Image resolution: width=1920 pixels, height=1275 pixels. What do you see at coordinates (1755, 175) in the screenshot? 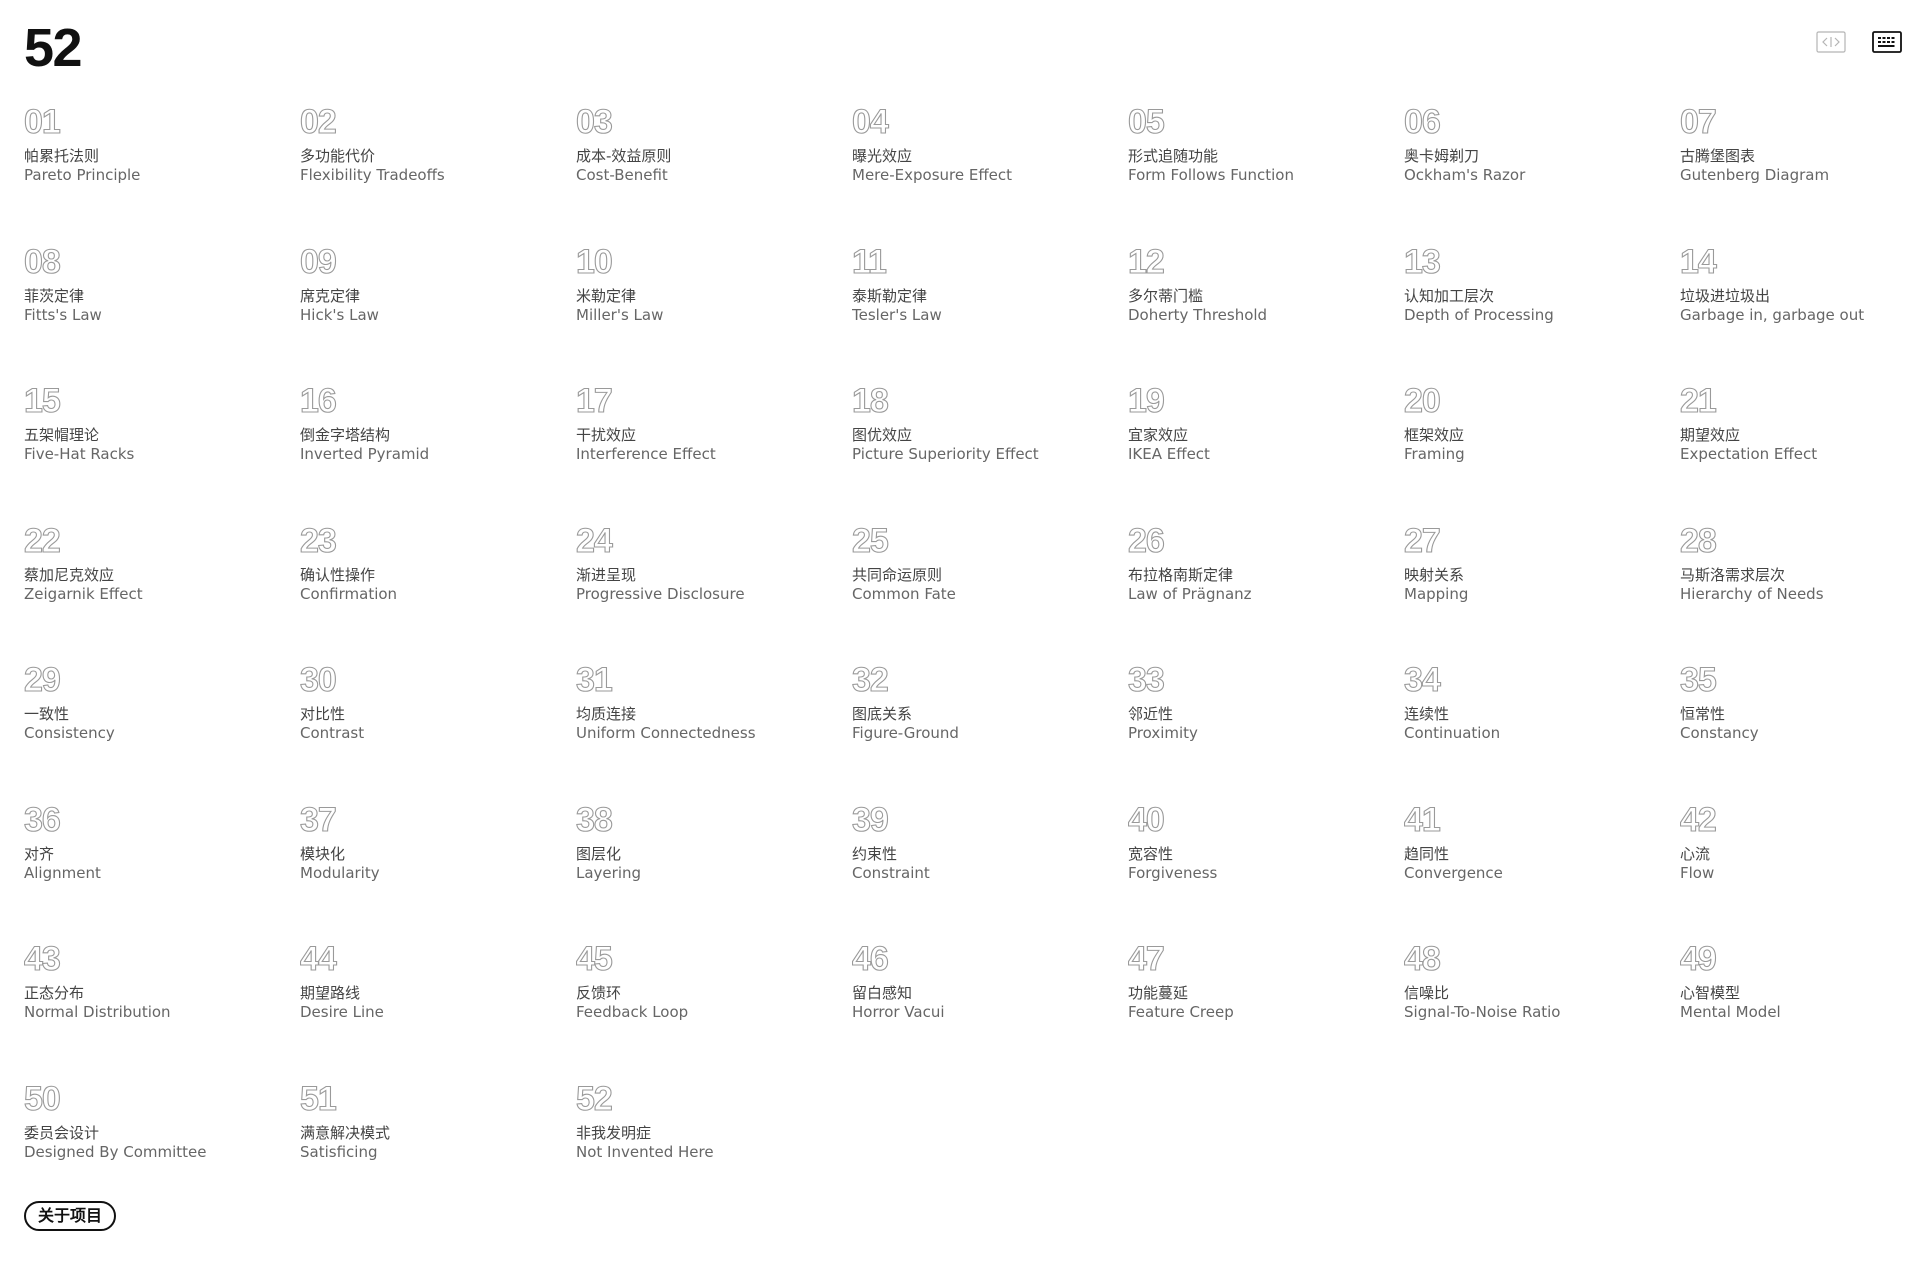
I see `principle-english-name: Gutenberg Diagram` at bounding box center [1755, 175].